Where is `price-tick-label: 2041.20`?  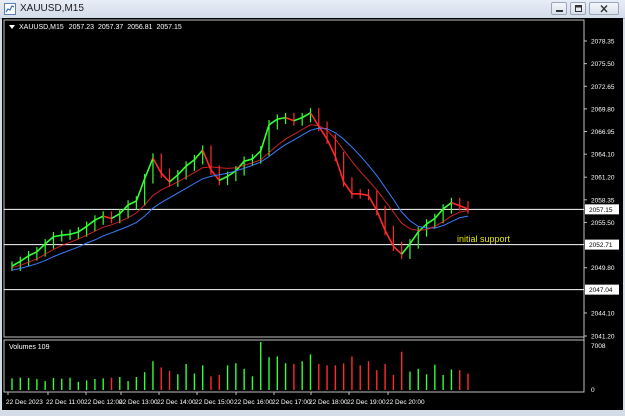 price-tick-label: 2041.20 is located at coordinates (603, 337).